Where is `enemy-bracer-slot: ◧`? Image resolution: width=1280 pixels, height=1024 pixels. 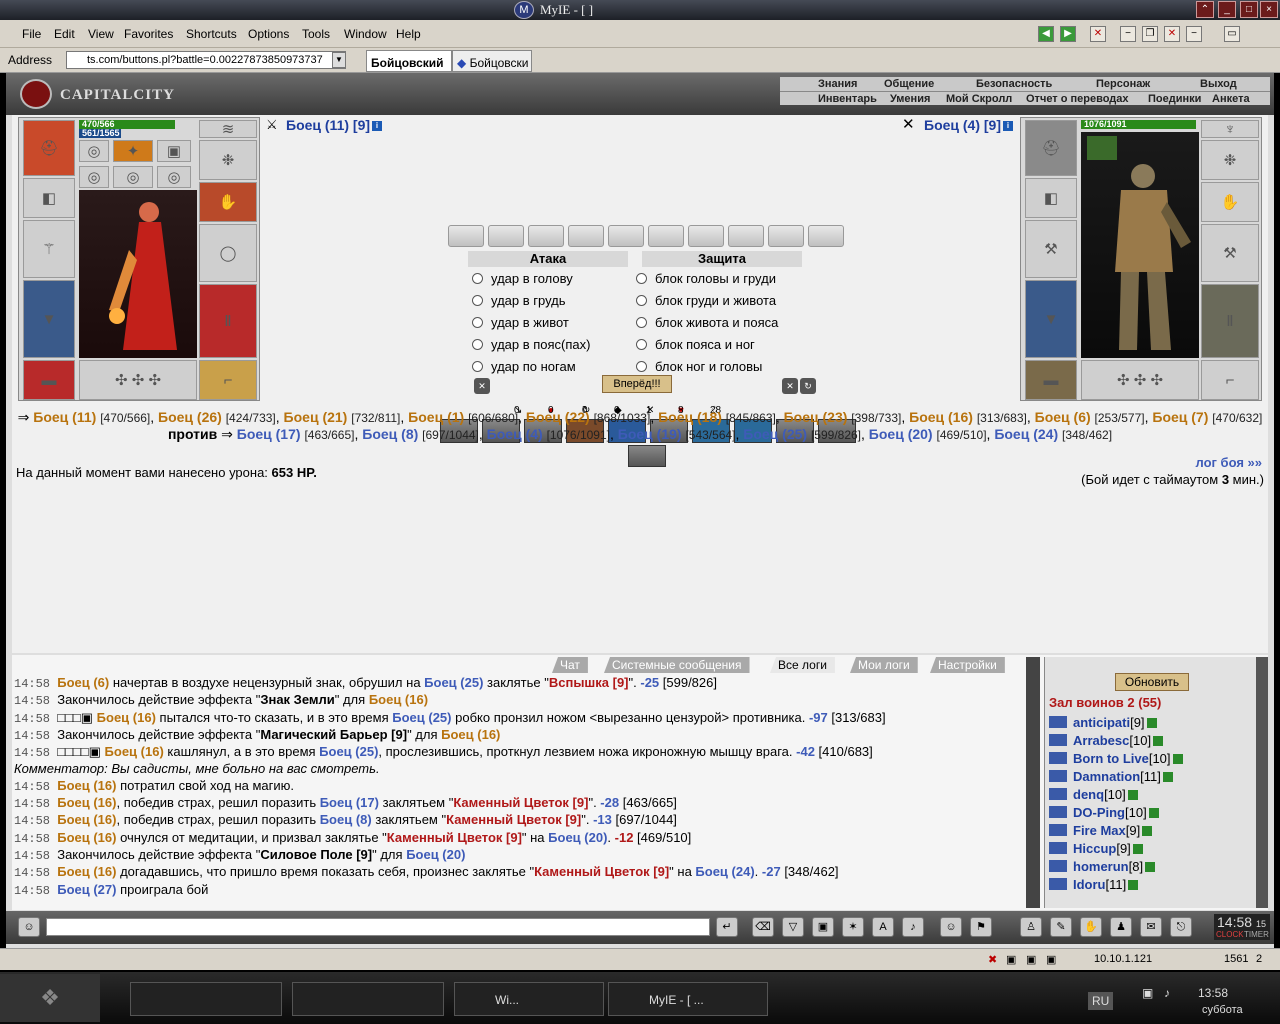 enemy-bracer-slot: ◧ is located at coordinates (1051, 198).